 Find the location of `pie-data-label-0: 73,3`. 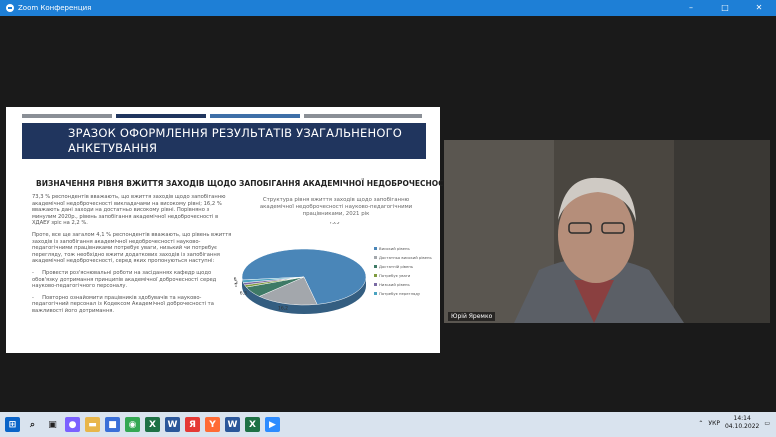

pie-data-label-0: 73,3 is located at coordinates (334, 223).